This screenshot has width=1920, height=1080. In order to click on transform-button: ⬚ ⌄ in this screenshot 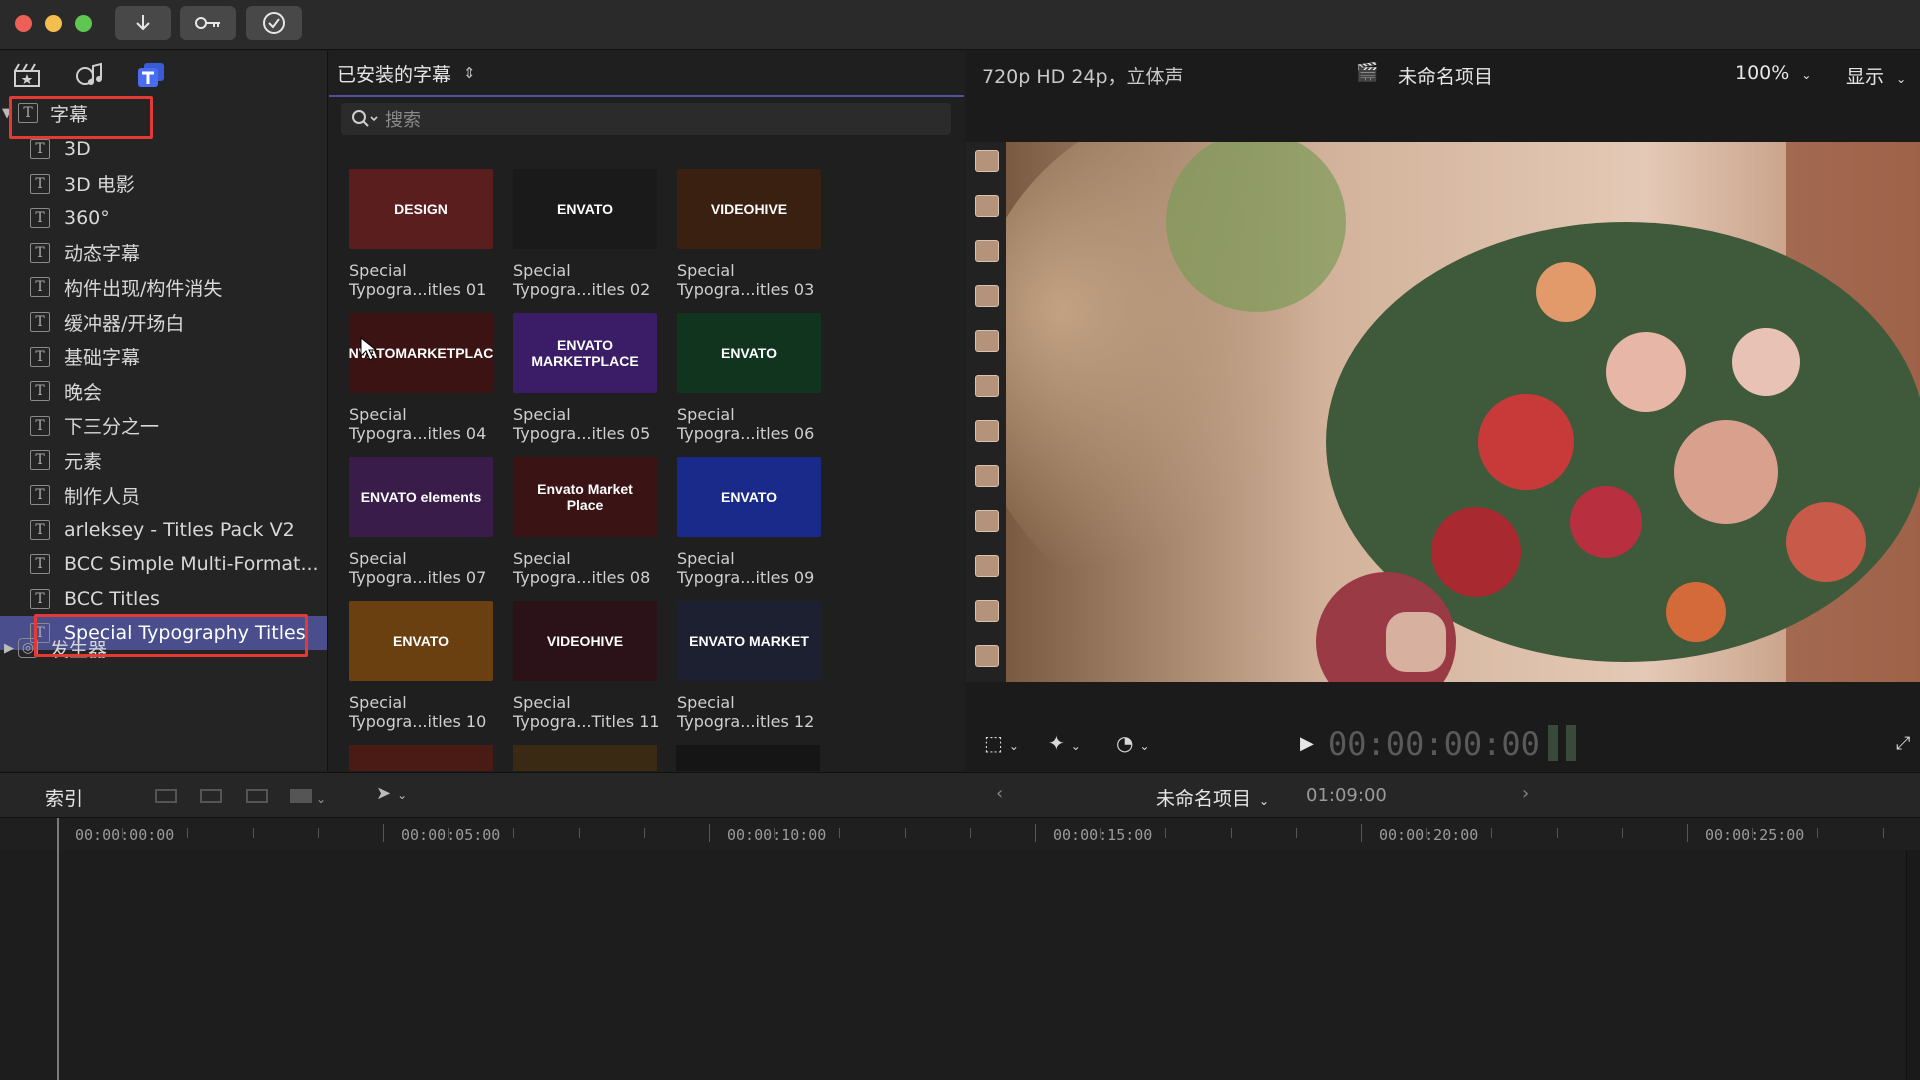, I will do `click(1001, 743)`.